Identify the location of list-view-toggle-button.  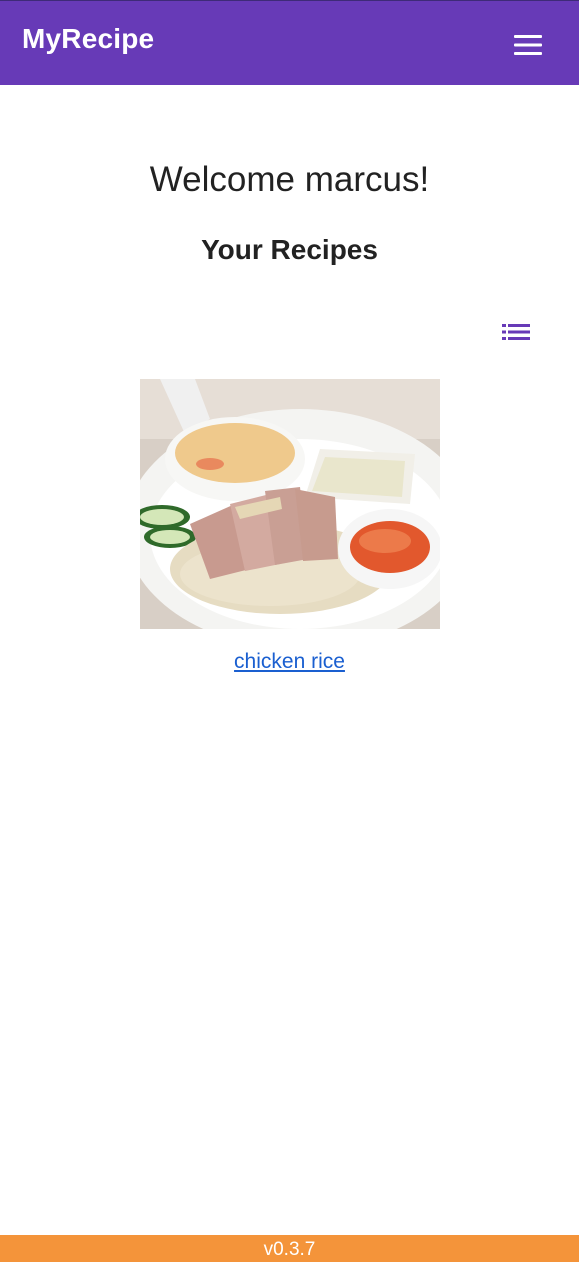
(516, 332).